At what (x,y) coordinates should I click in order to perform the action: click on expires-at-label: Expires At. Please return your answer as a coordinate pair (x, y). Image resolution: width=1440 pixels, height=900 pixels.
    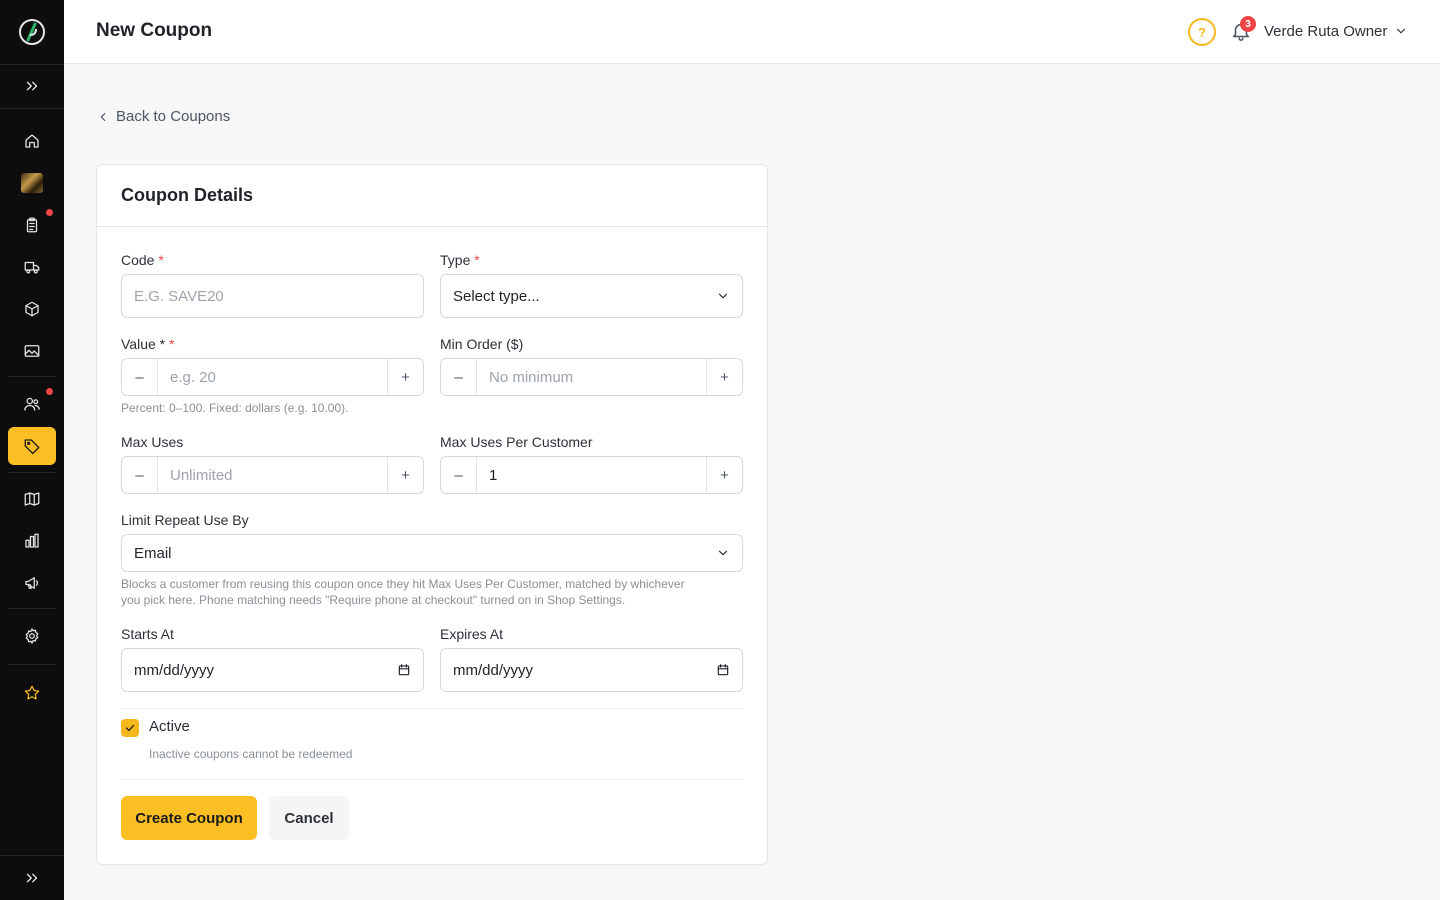
    Looking at the image, I should click on (472, 634).